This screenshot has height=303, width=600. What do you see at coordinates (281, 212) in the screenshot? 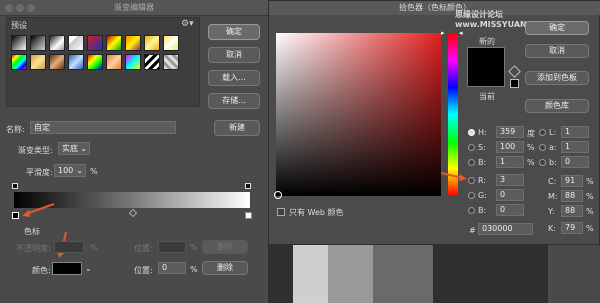
I see `web-only-checkbox` at bounding box center [281, 212].